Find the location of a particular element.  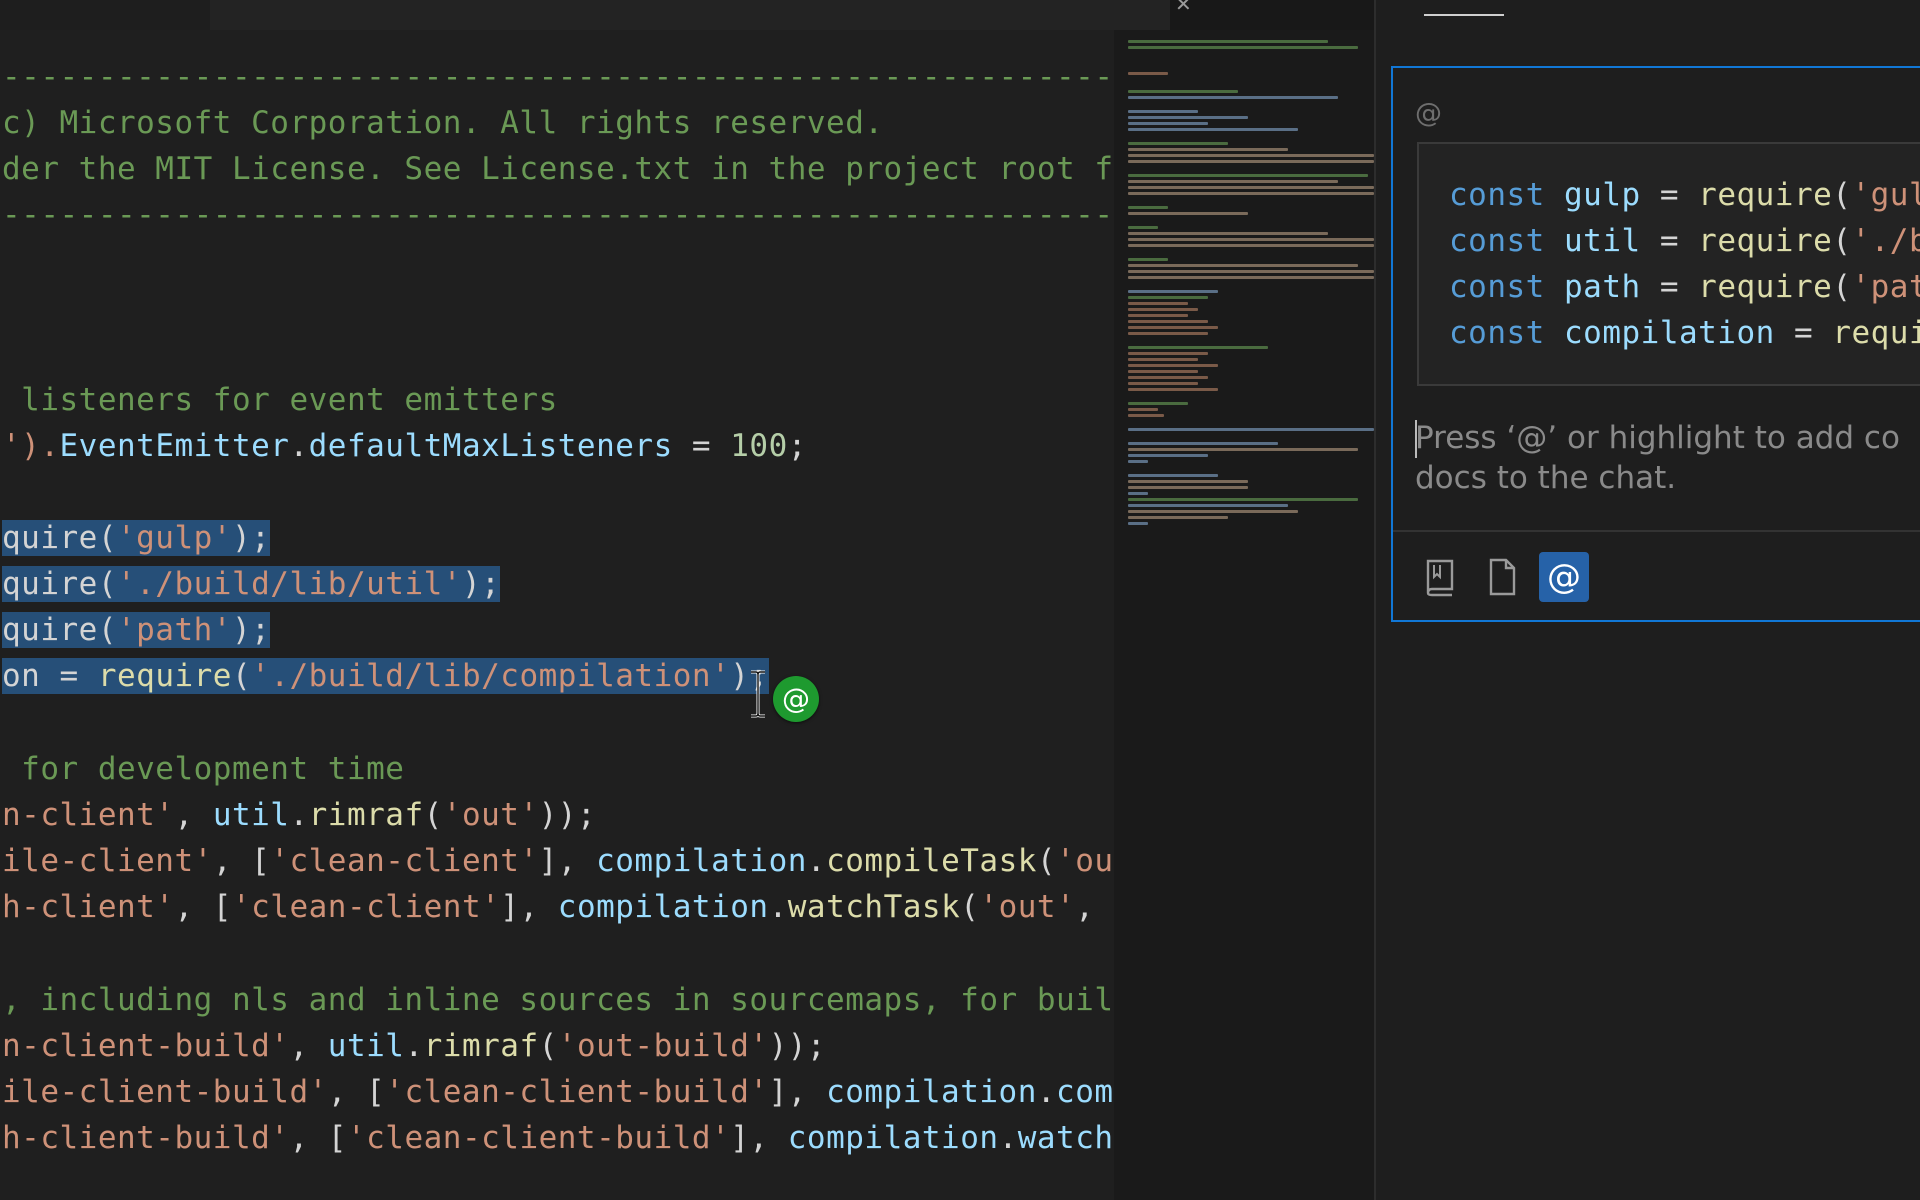

file-icon is located at coordinates (1502, 577).